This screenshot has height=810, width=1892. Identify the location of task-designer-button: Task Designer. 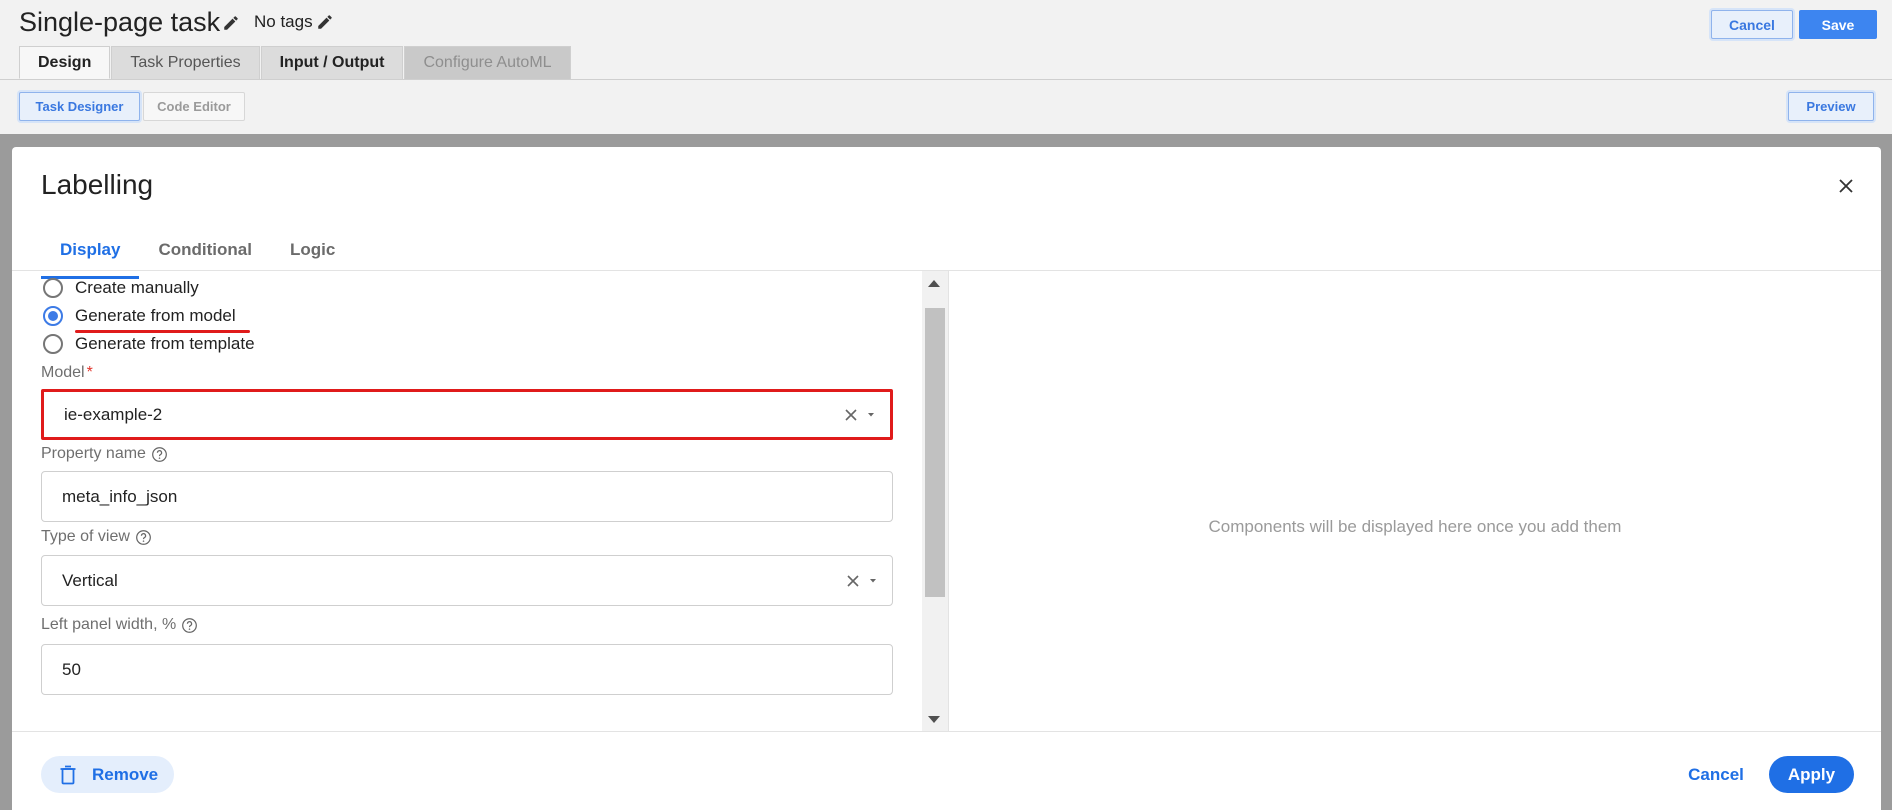
(79, 106).